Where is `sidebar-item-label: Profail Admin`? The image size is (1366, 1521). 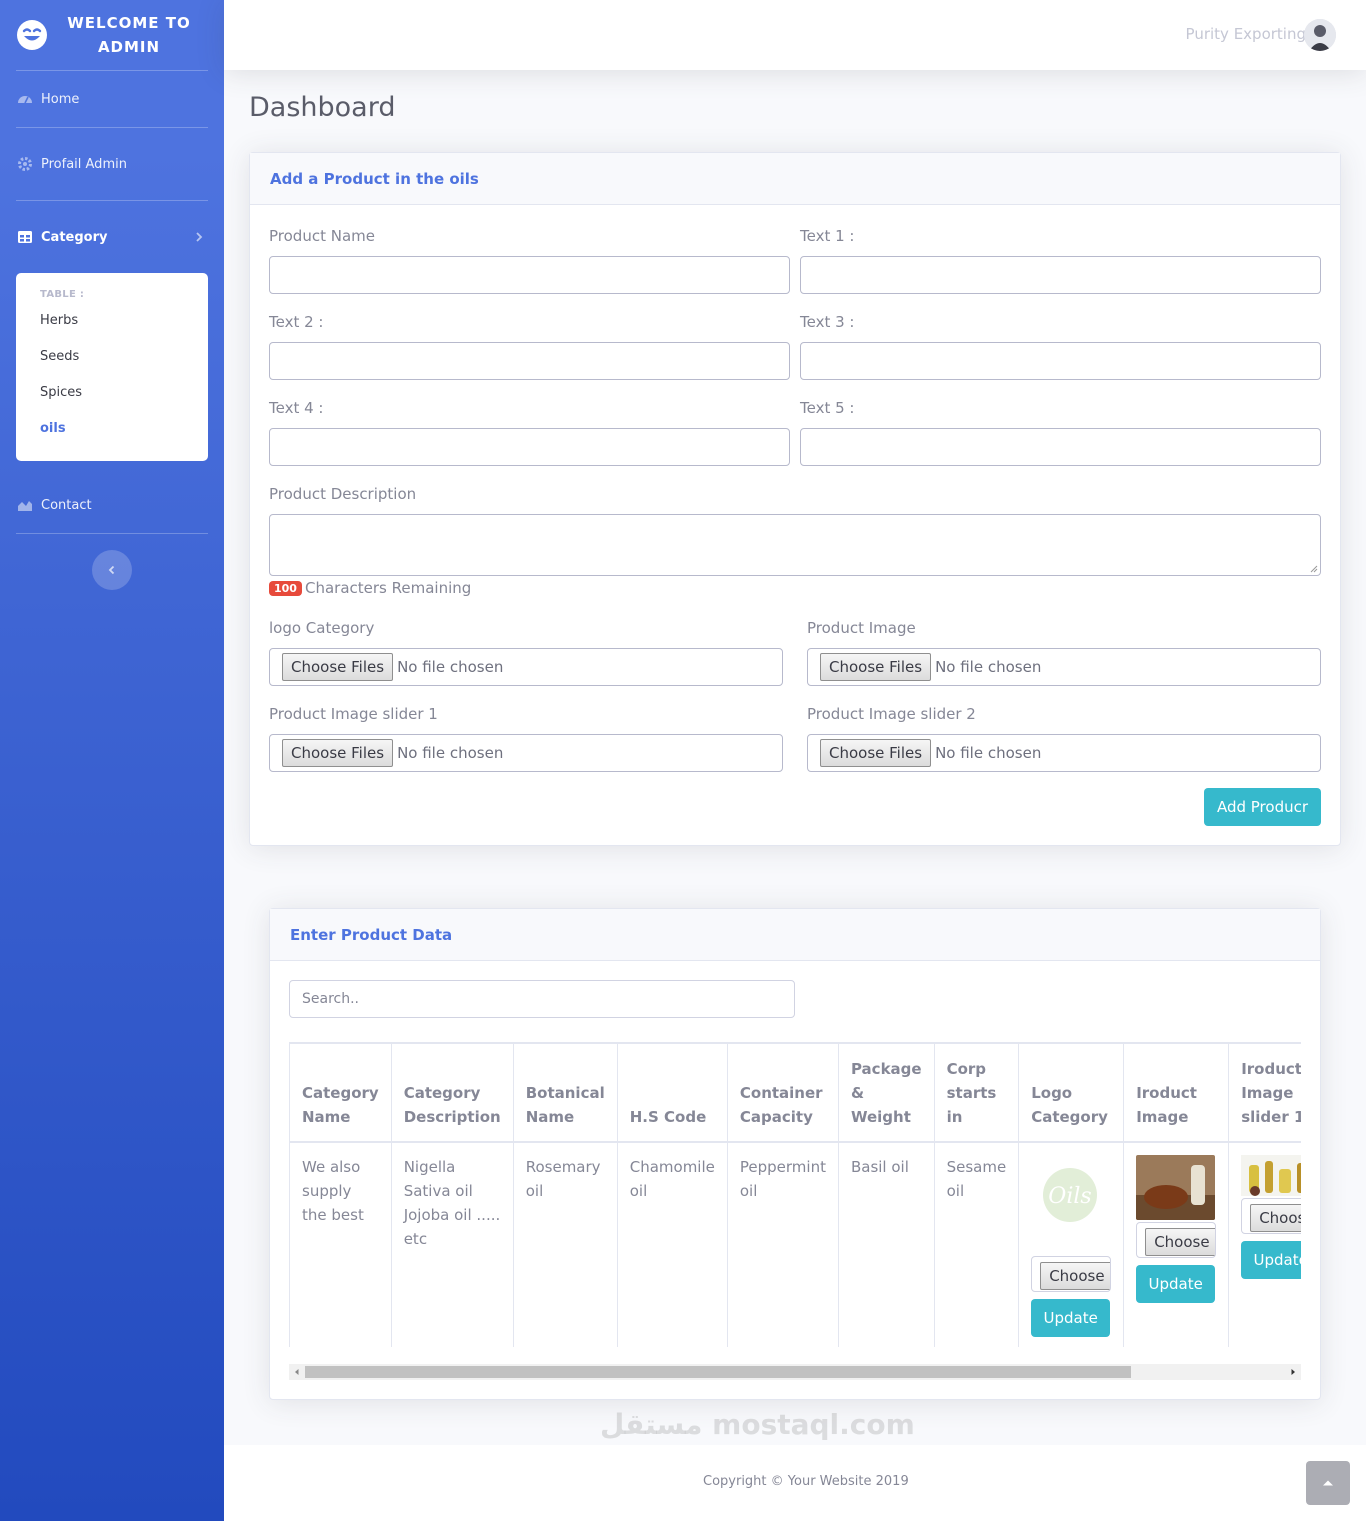
sidebar-item-label: Profail Admin is located at coordinates (84, 164).